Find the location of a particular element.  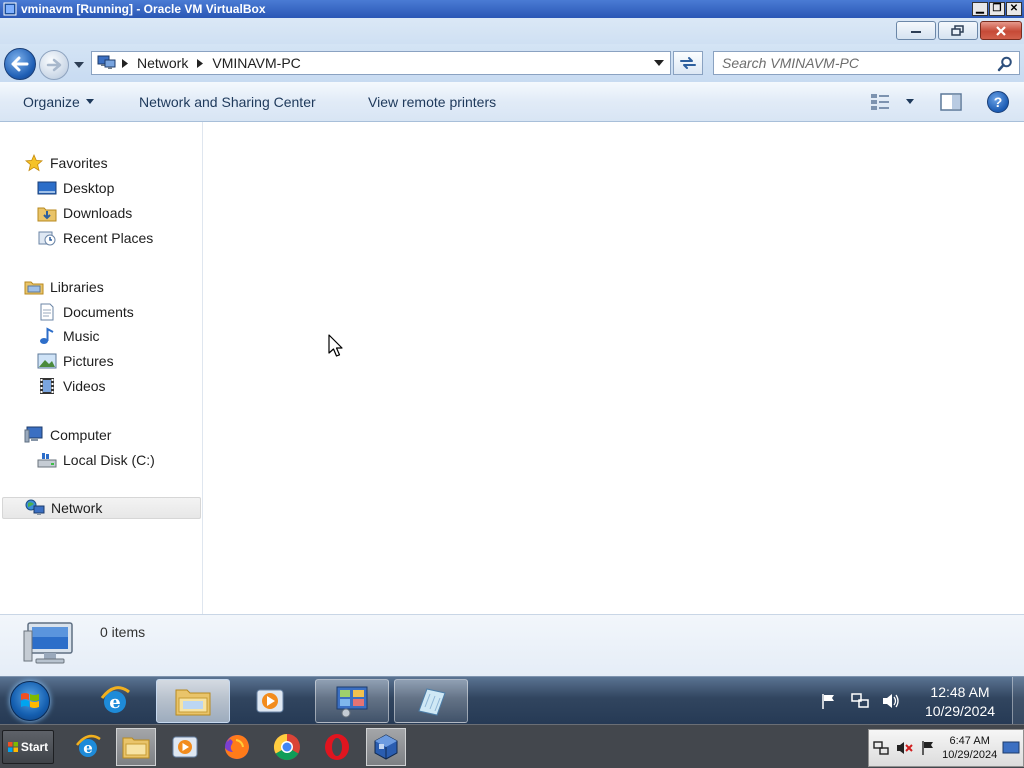

close-button is located at coordinates (1001, 30).